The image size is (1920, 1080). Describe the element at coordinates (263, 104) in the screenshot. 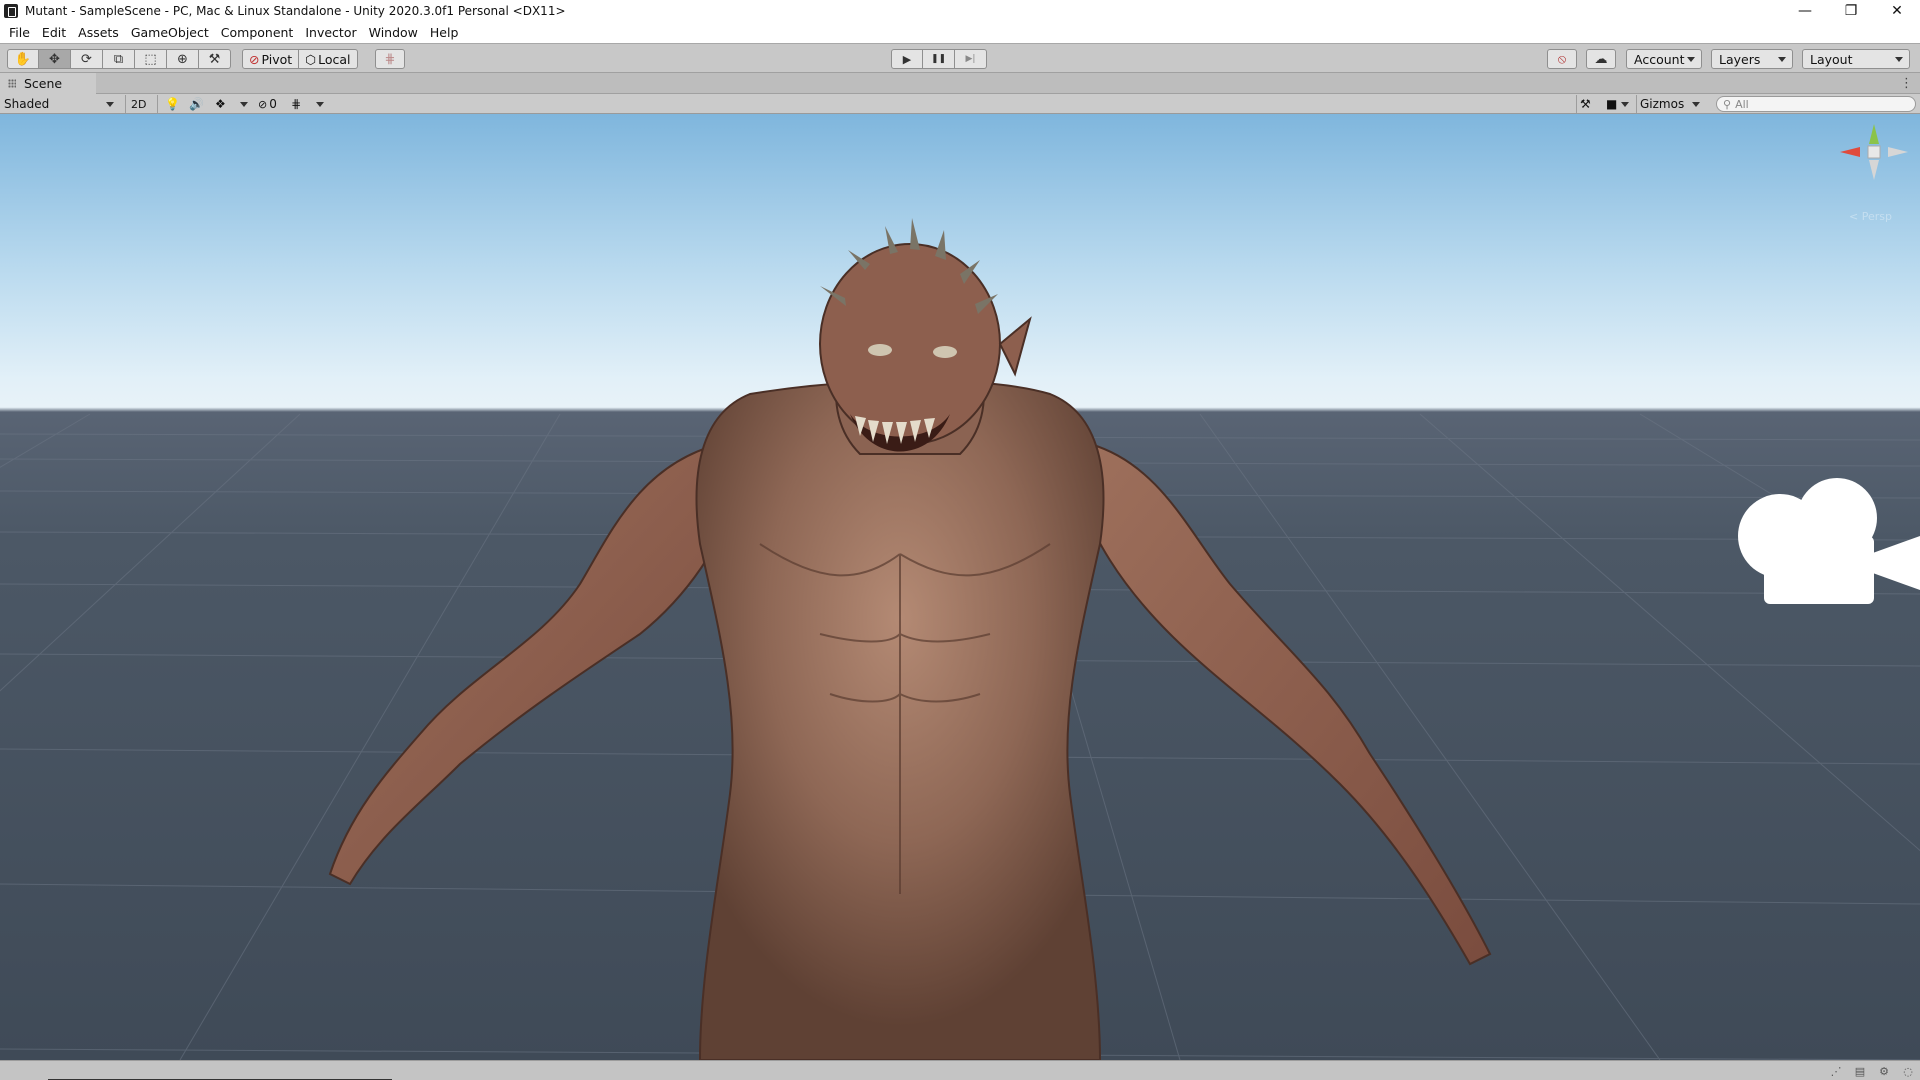

I see `eye-slash-icon: ⊘` at that location.